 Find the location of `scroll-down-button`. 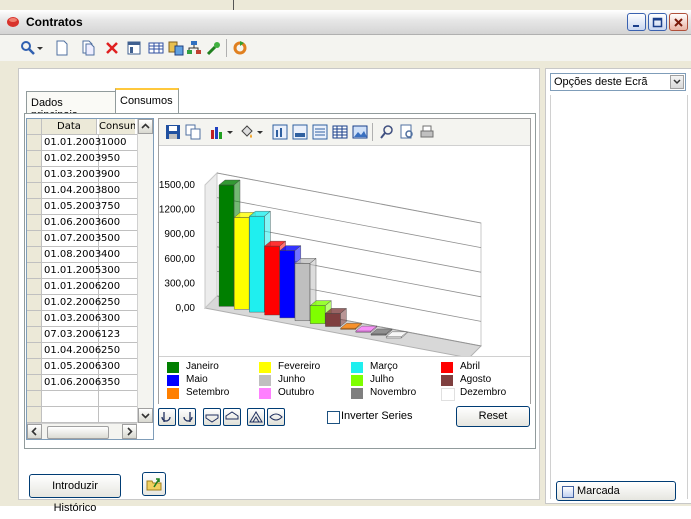

scroll-down-button is located at coordinates (145, 415).